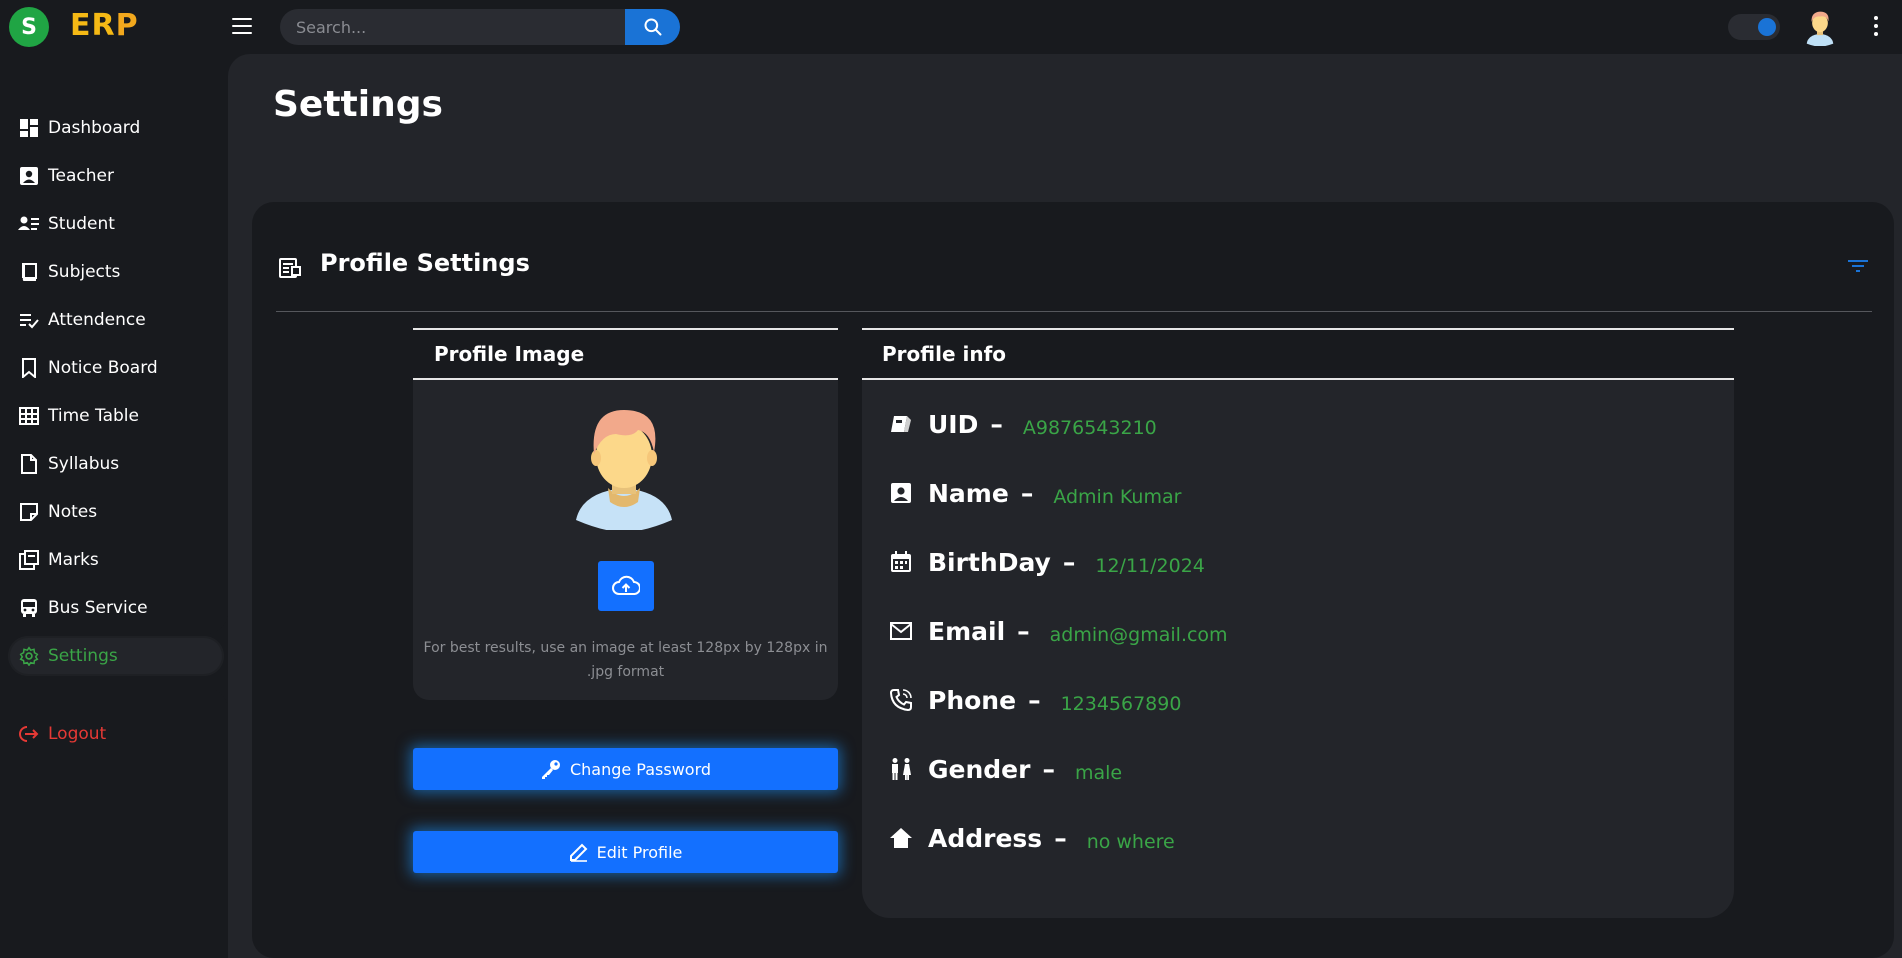 The height and width of the screenshot is (958, 1902). What do you see at coordinates (1089, 428) in the screenshot?
I see `uid-value: A9876543210` at bounding box center [1089, 428].